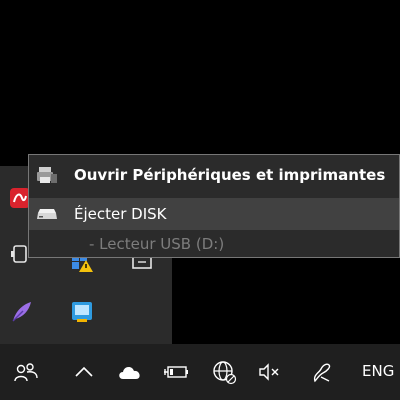 The width and height of the screenshot is (400, 400). I want to click on blue-app-icon, so click(82, 312).